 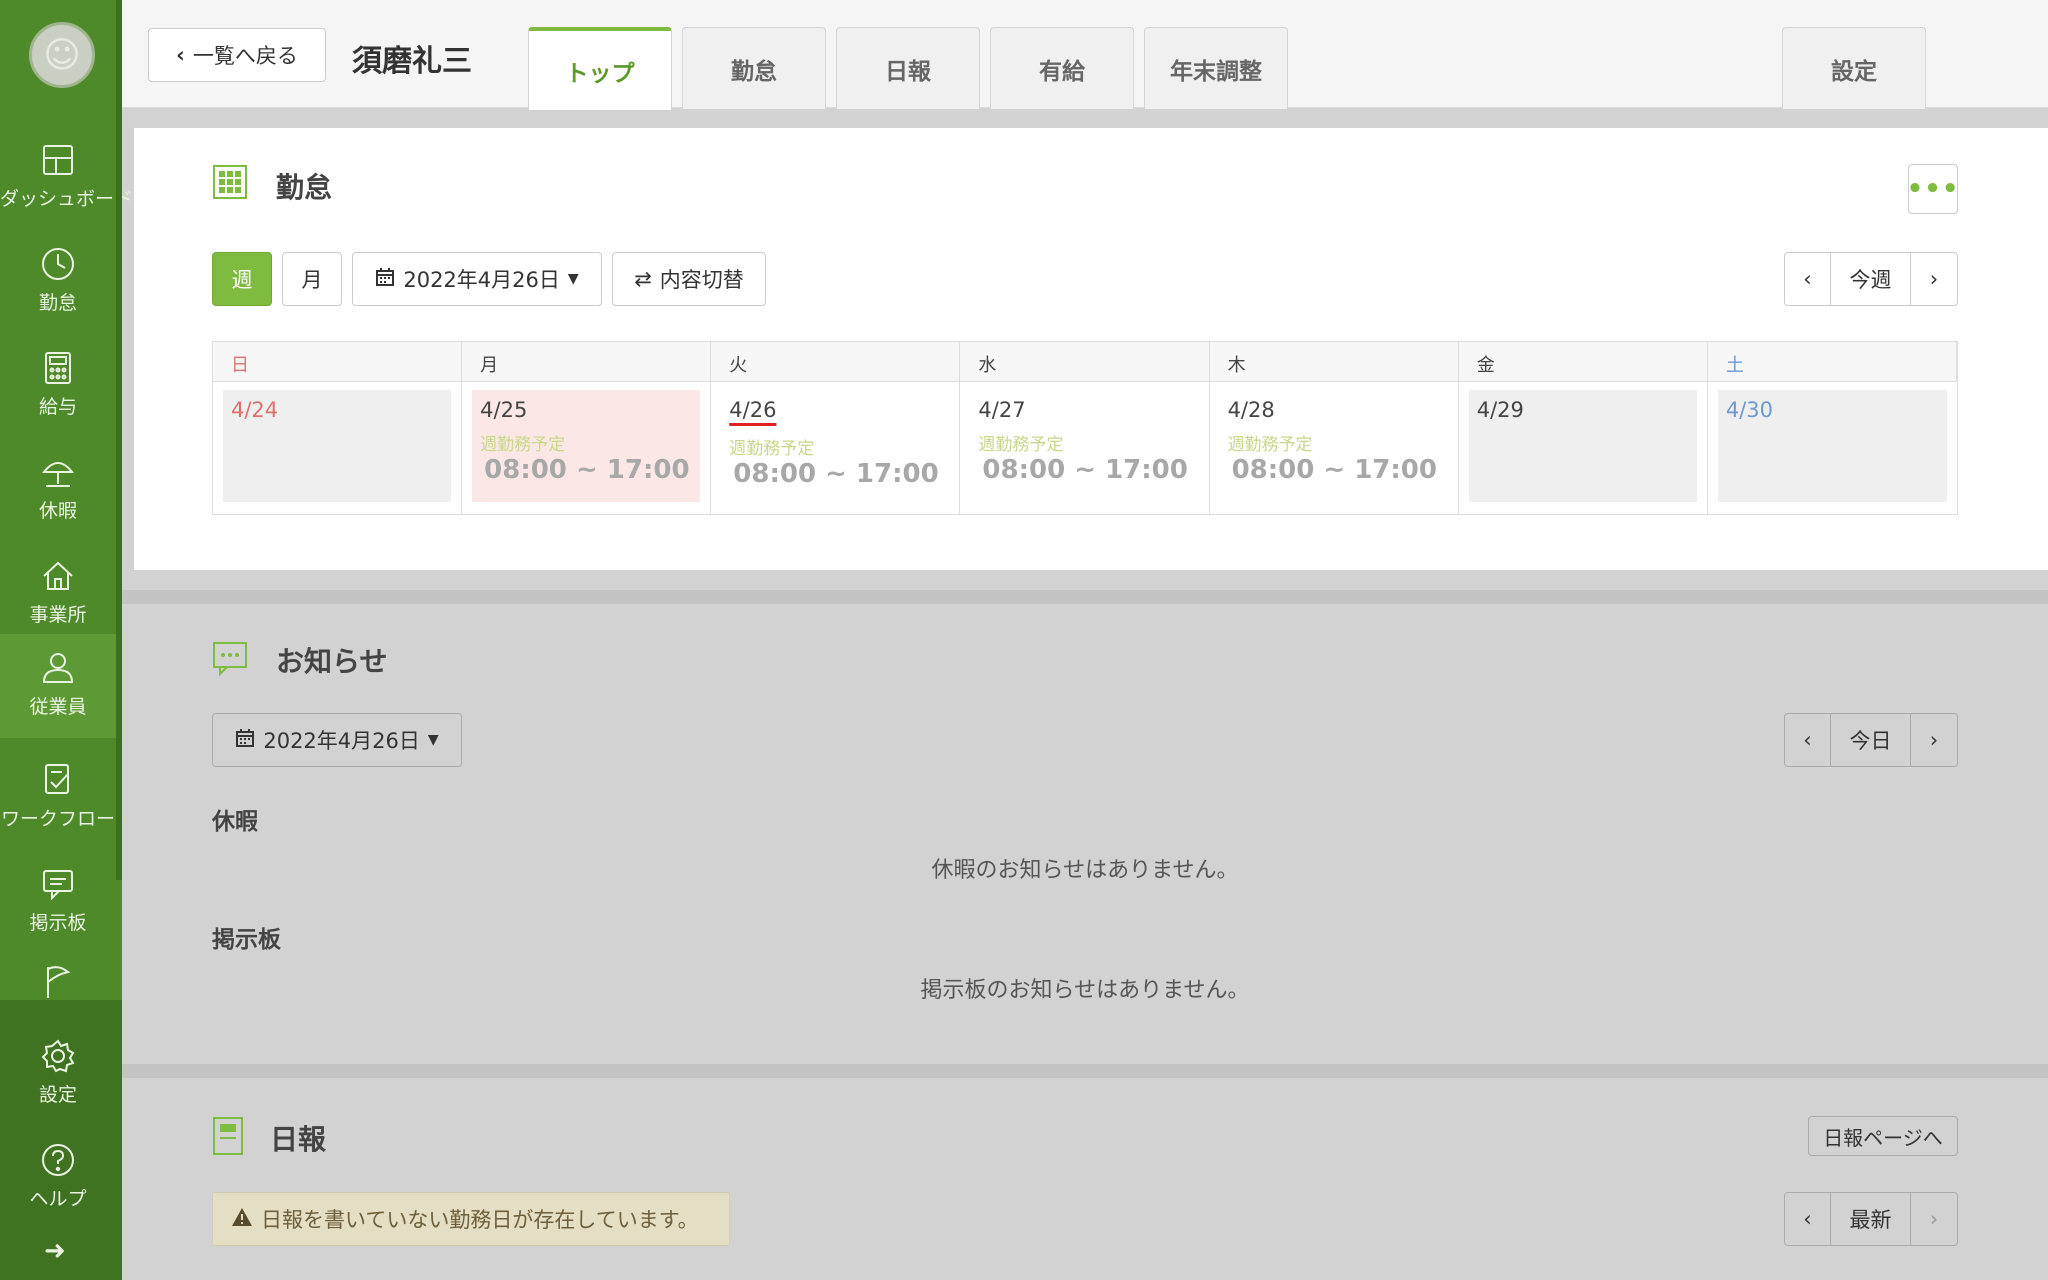 I want to click on employee-name: 須磨礼三, so click(x=412, y=61).